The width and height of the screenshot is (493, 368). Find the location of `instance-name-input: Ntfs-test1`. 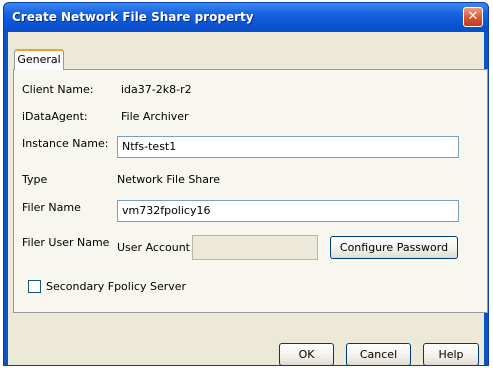

instance-name-input: Ntfs-test1 is located at coordinates (288, 147).